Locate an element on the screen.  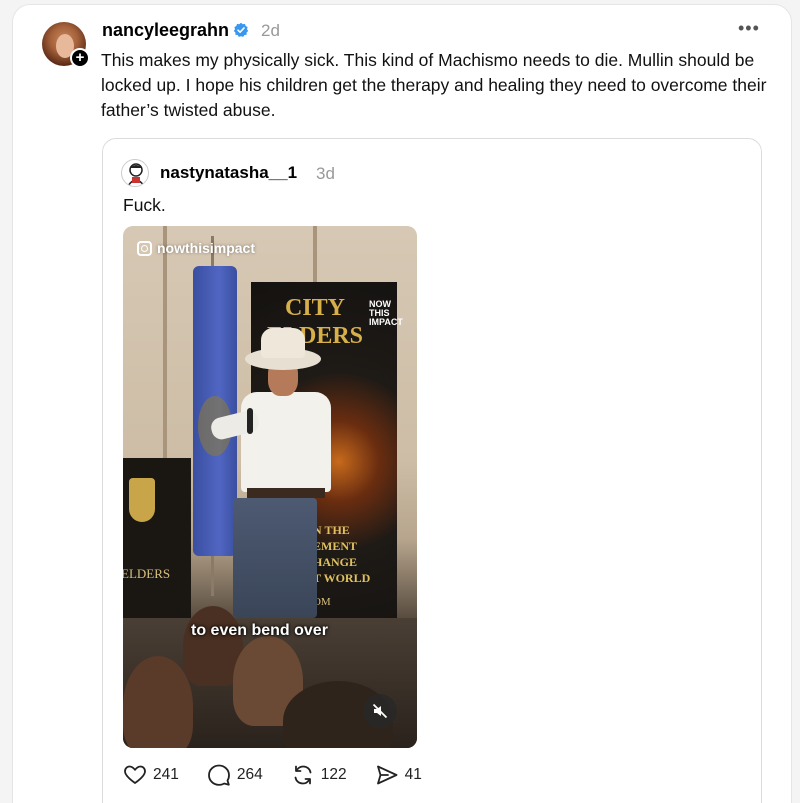
action-bar: 241 264 122 41 is located at coordinates (286, 775).